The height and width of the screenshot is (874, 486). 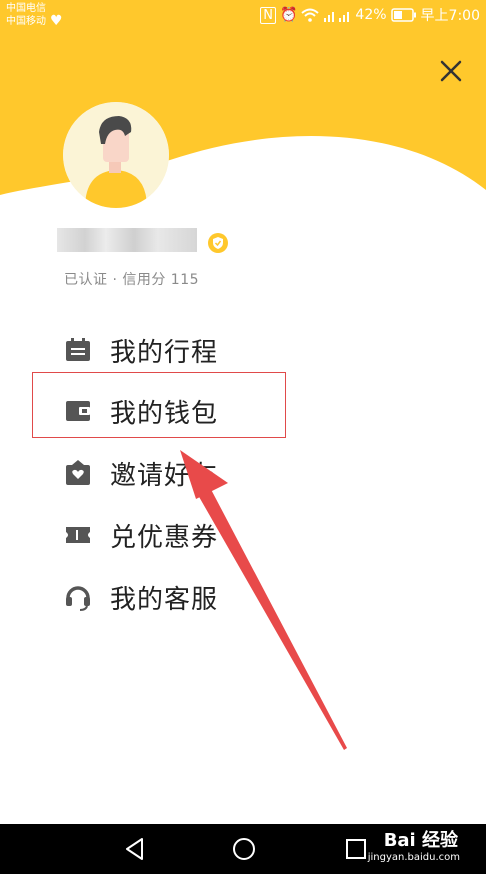 I want to click on menu-item-customer-service: 我的客服, so click(x=182, y=597).